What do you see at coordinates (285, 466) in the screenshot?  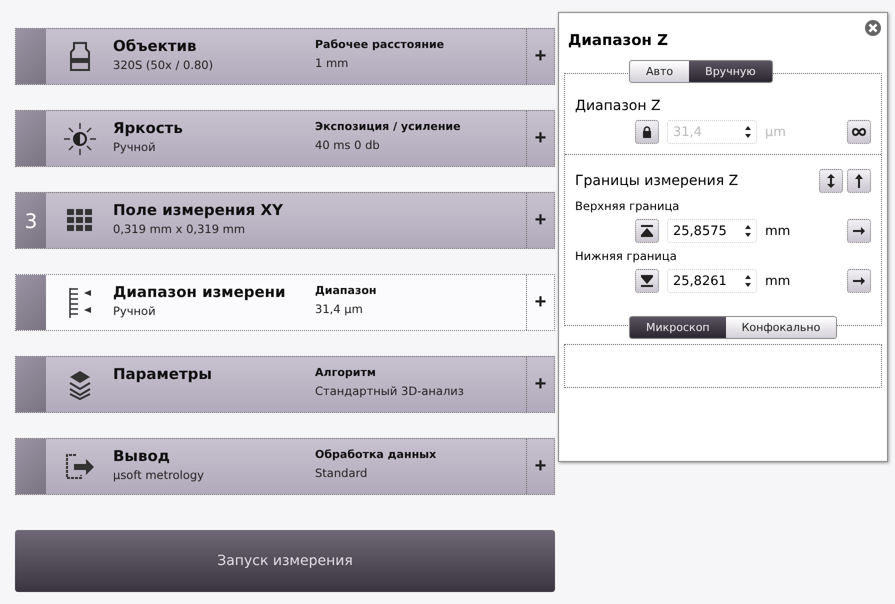 I see `step-card: Вывод µsoft metrology Обработка данных Standard +` at bounding box center [285, 466].